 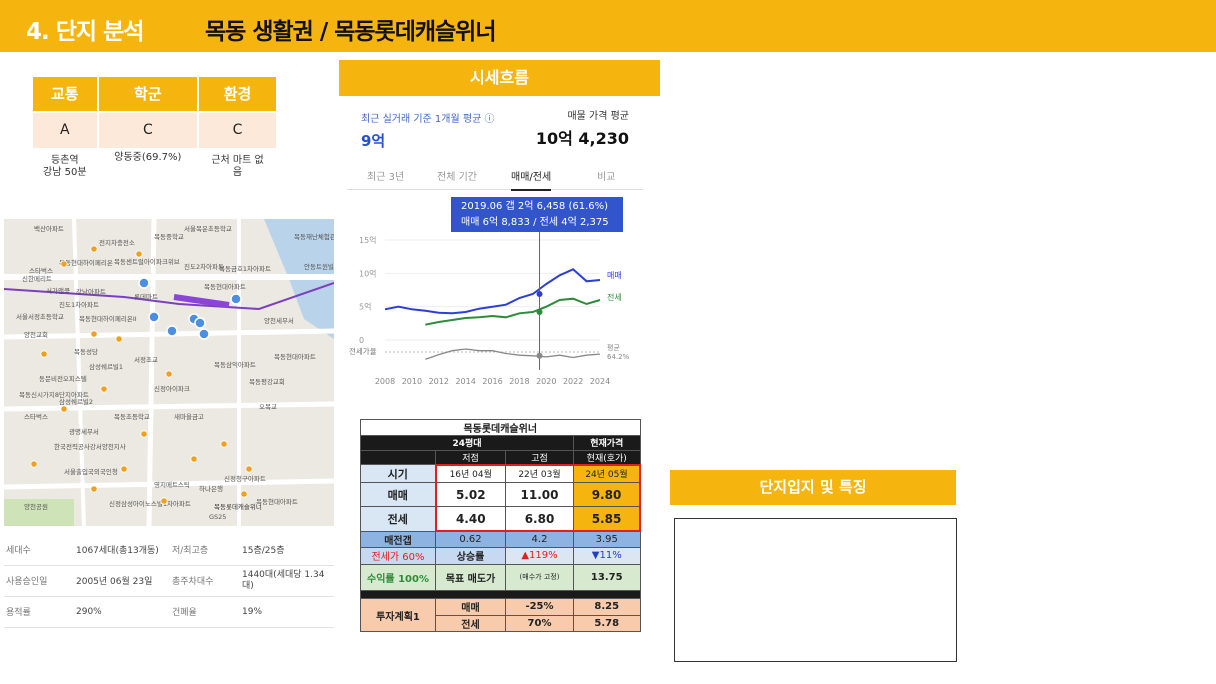 I want to click on map-label: 목동현대아파트, so click(x=277, y=501).